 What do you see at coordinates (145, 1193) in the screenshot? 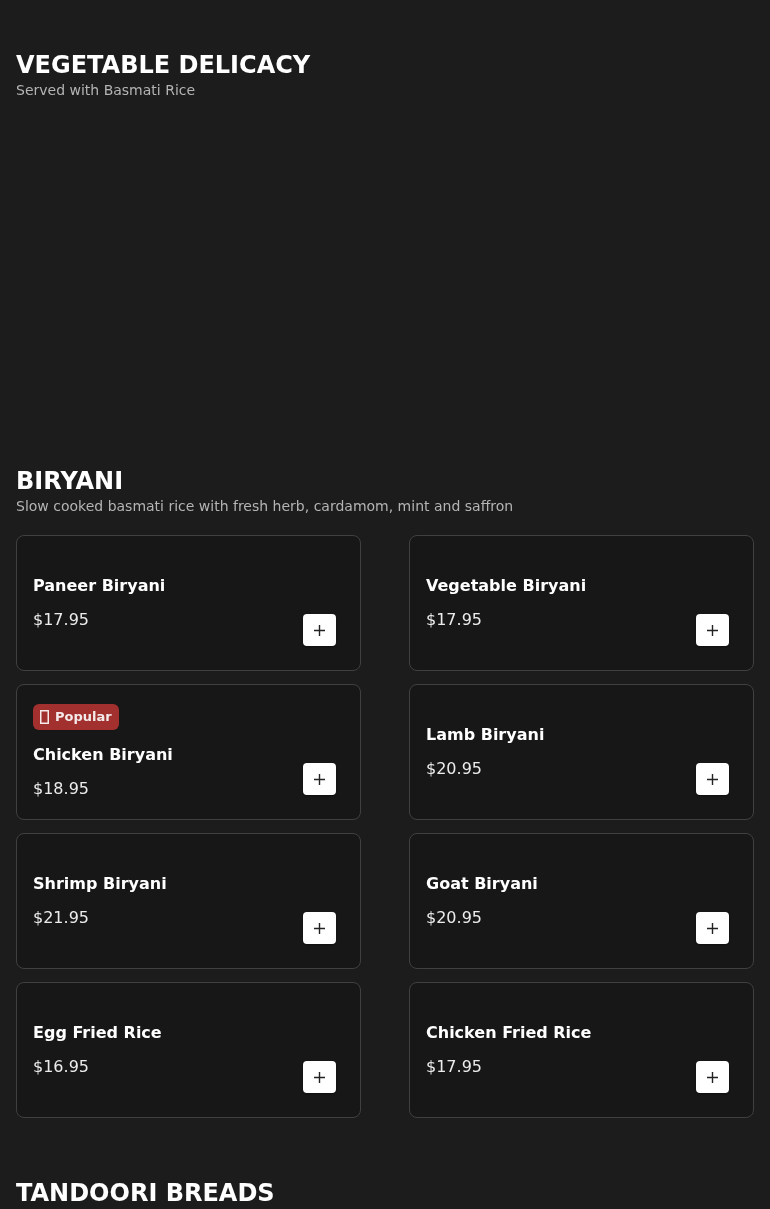
I see `section-title: TANDOORI BREADS` at bounding box center [145, 1193].